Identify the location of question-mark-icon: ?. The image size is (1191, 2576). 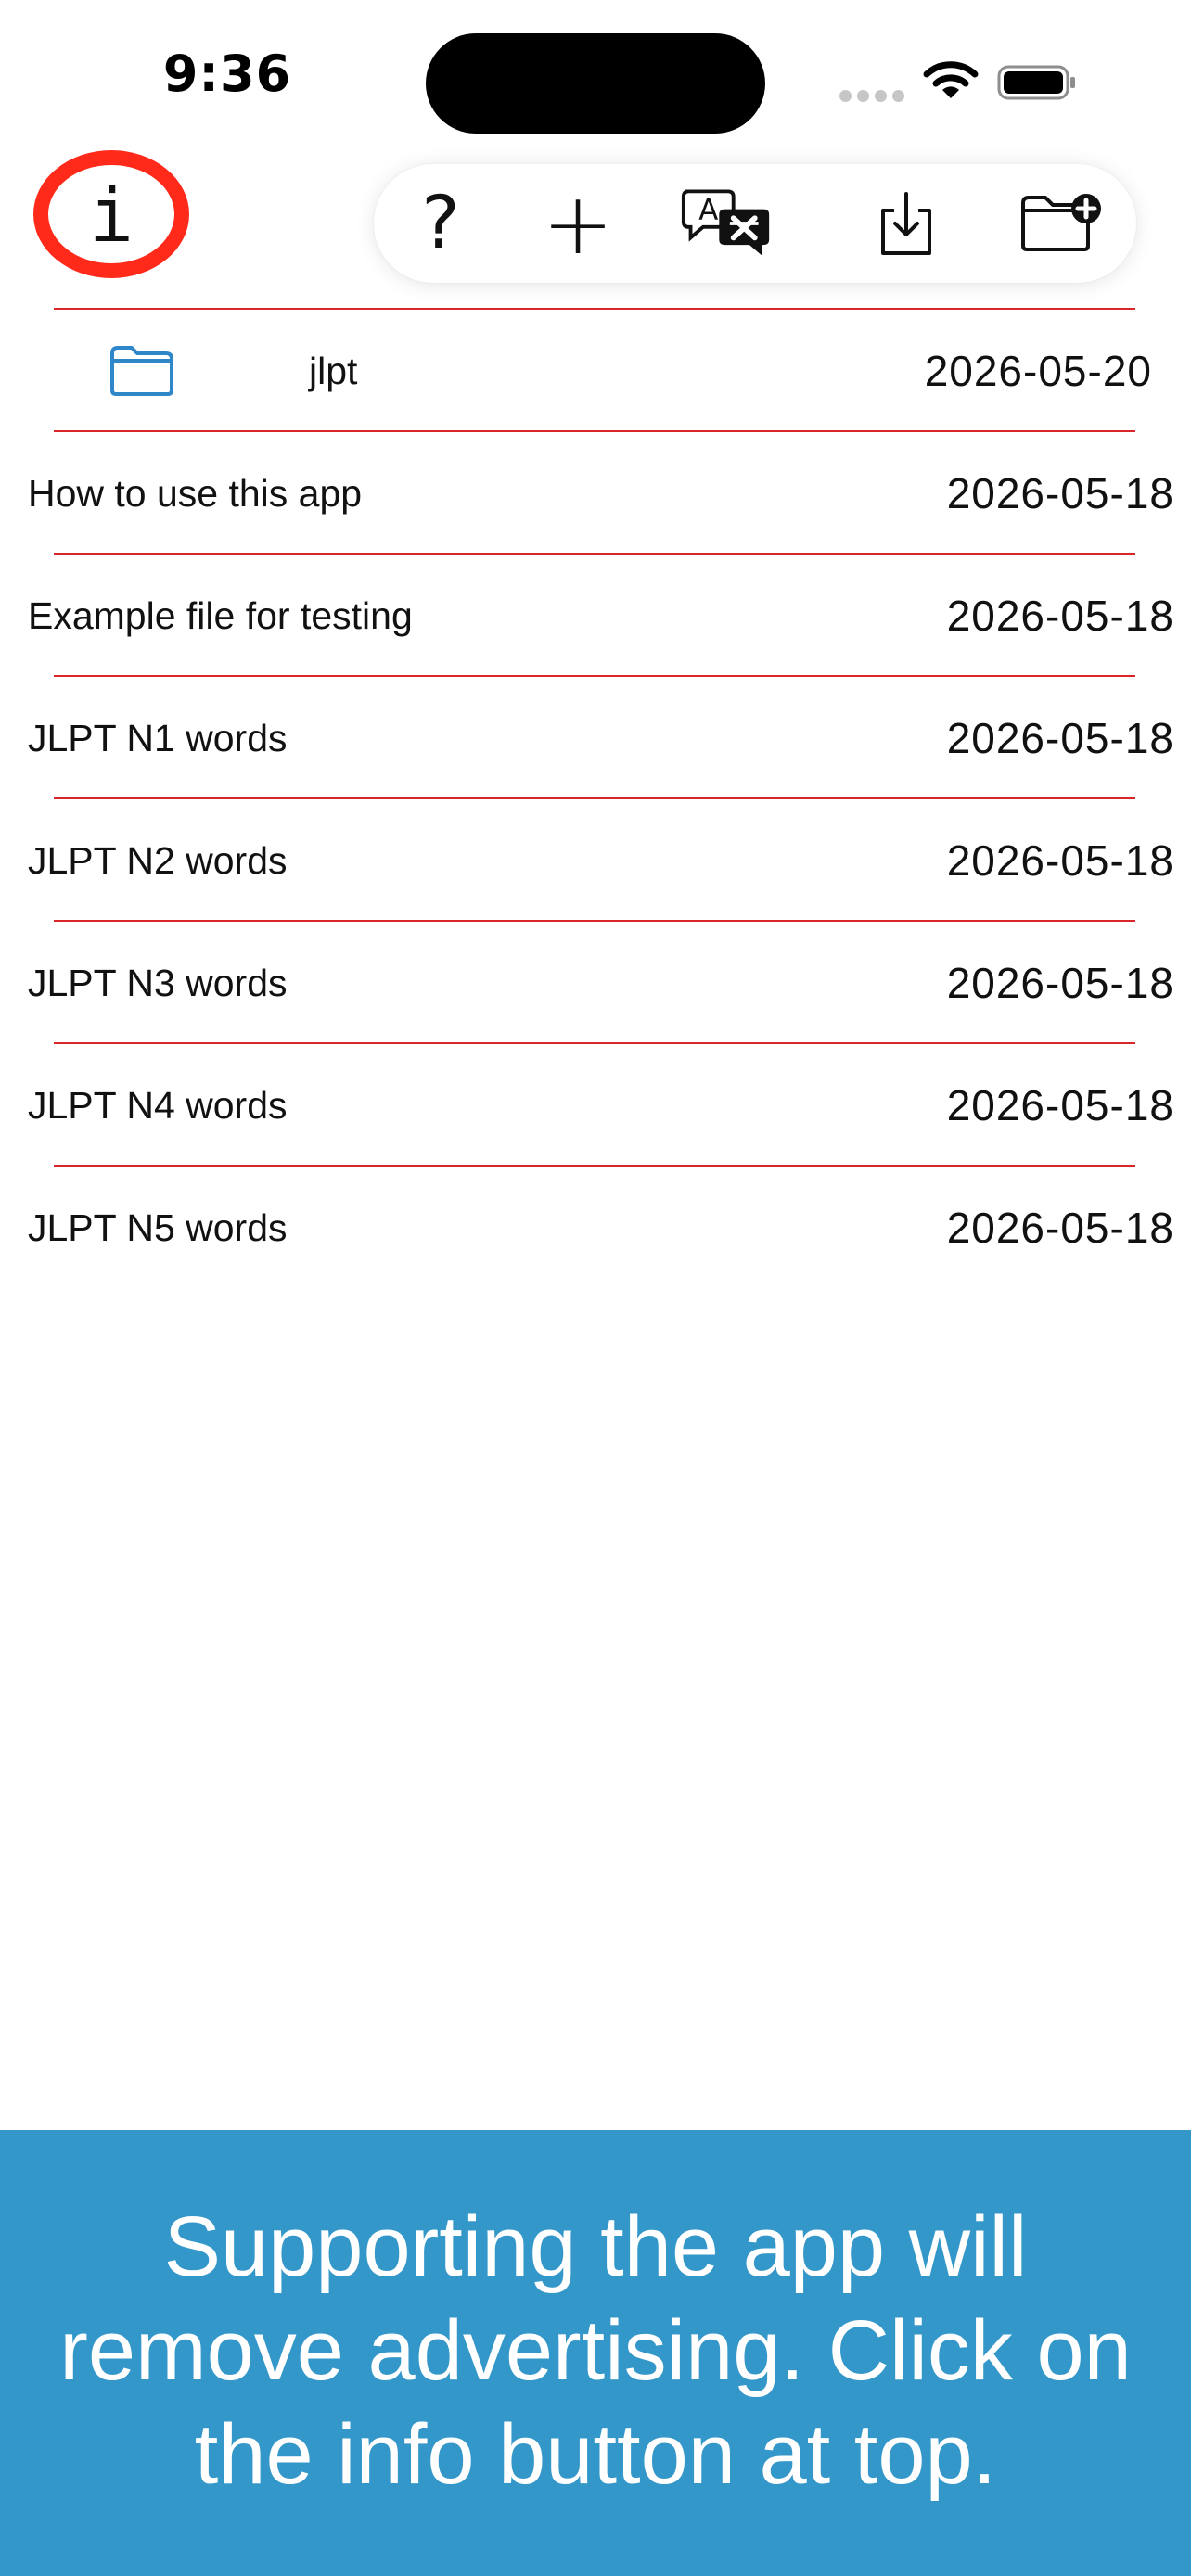
(440, 223).